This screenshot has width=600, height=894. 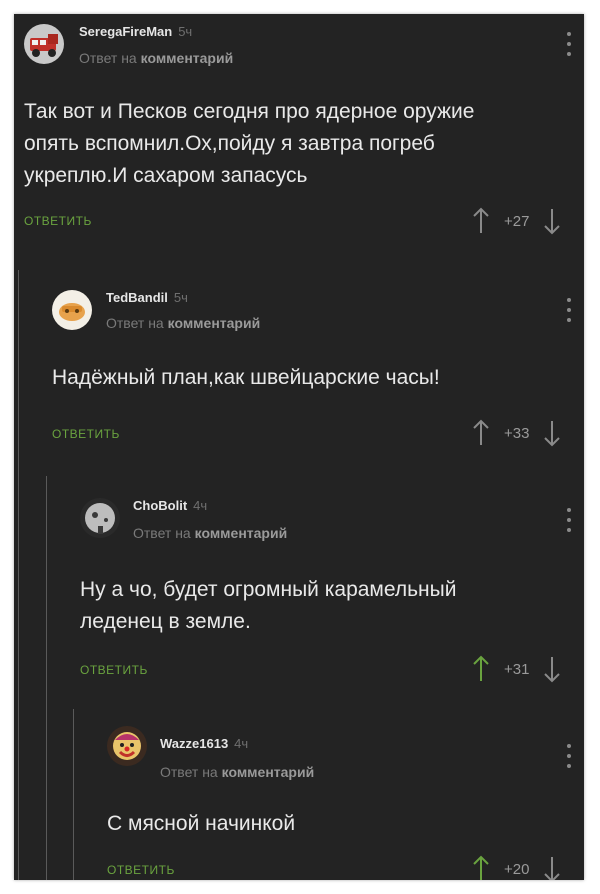 I want to click on comment-username: ChoBolit 4ч, so click(x=170, y=505).